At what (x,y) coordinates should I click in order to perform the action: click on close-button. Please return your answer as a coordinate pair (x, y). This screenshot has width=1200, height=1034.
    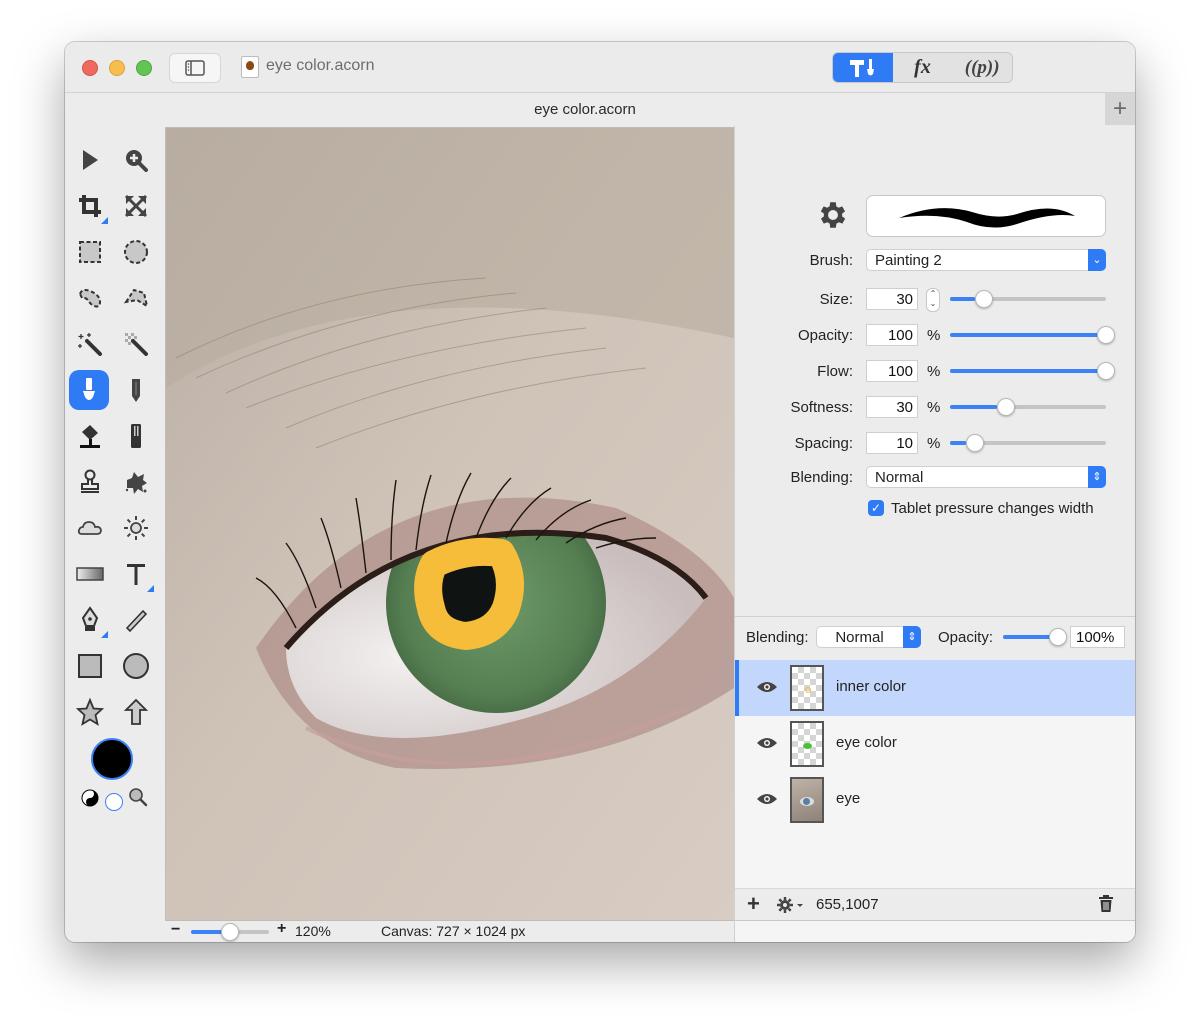
    Looking at the image, I should click on (90, 68).